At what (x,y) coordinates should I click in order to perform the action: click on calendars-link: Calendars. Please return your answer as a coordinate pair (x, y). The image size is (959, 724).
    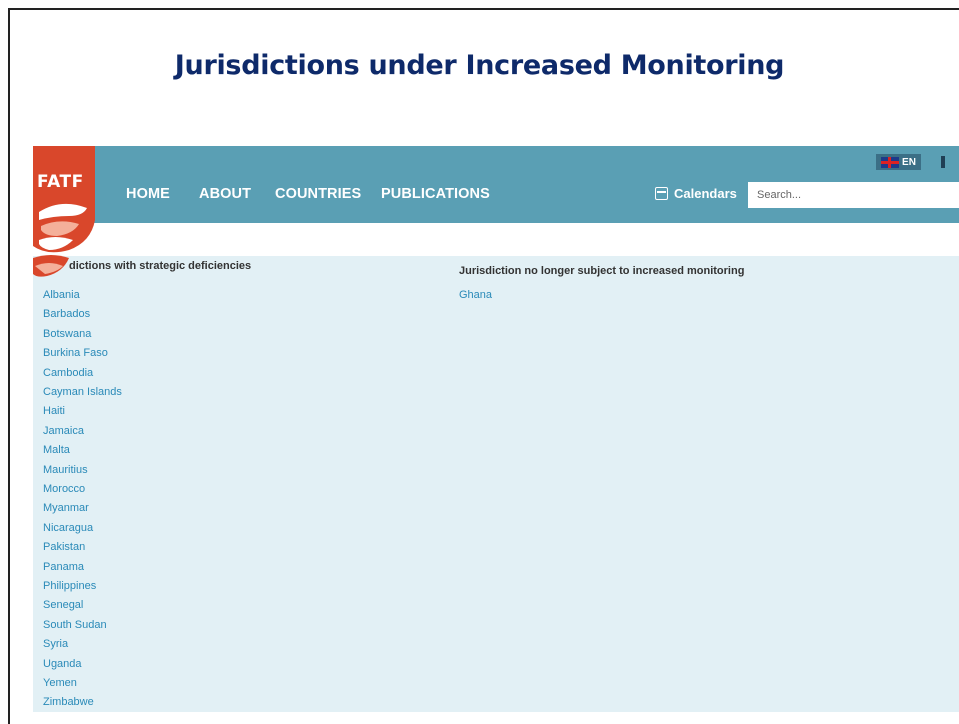
    Looking at the image, I should click on (696, 193).